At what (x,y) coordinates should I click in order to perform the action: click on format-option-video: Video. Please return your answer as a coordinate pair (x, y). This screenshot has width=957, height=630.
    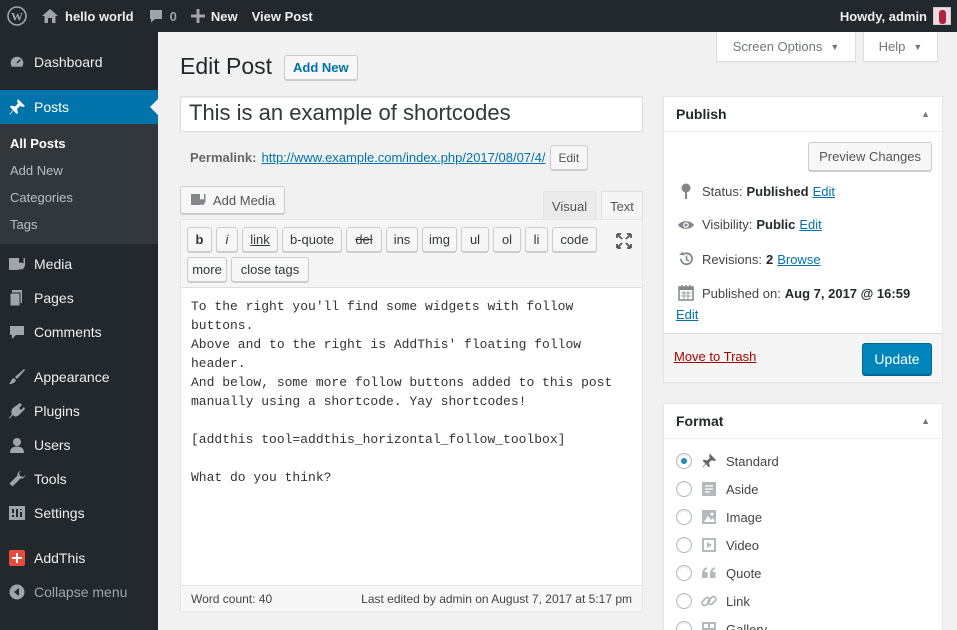
    Looking at the image, I should click on (717, 545).